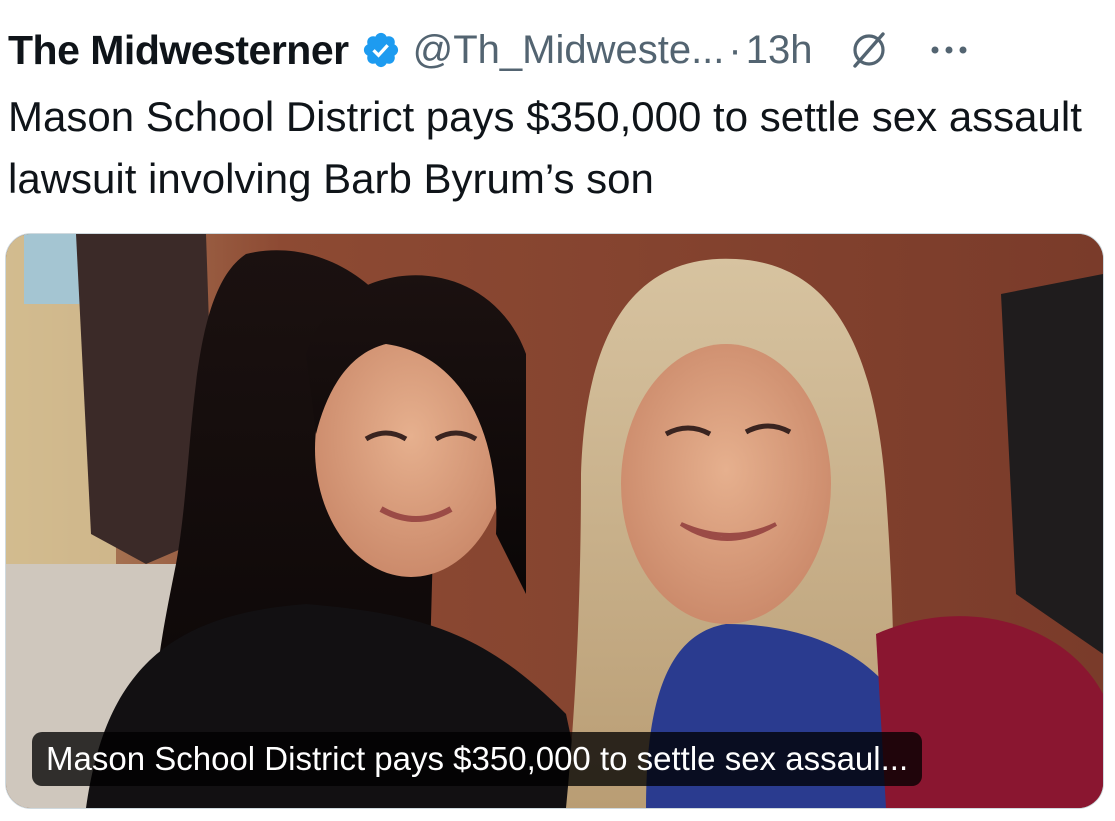 This screenshot has height=821, width=1115. I want to click on timestamp: 13h, so click(779, 50).